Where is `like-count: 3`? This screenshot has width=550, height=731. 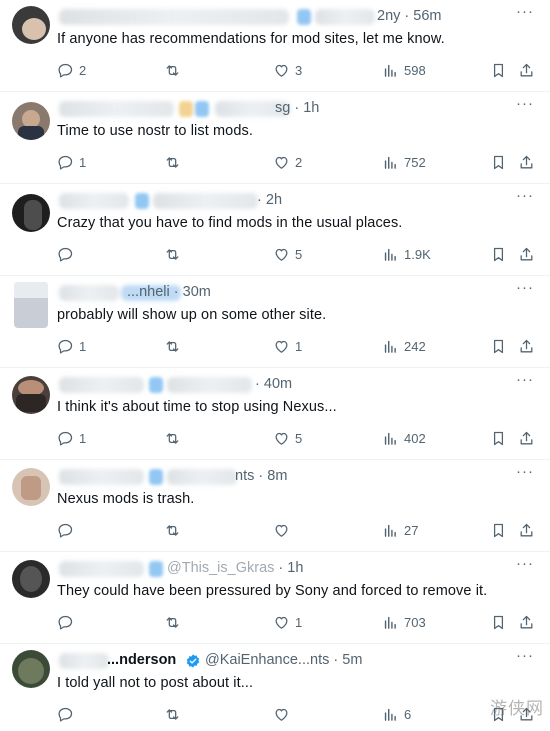 like-count: 3 is located at coordinates (299, 70).